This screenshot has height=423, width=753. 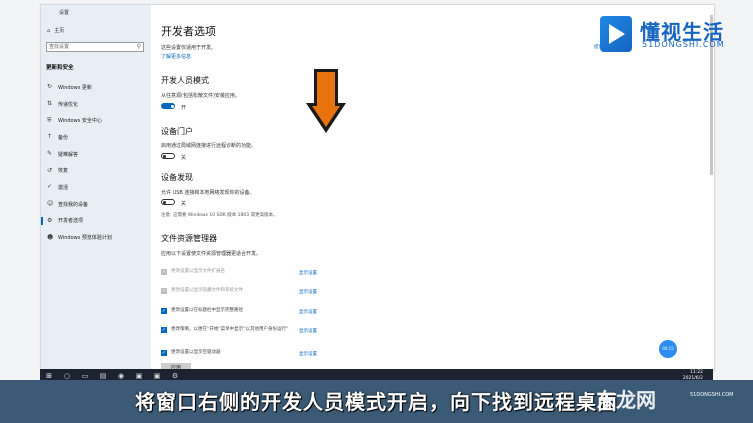 I want to click on sidebar-item-windows-update: ↻ Windows 更新, so click(x=96, y=87).